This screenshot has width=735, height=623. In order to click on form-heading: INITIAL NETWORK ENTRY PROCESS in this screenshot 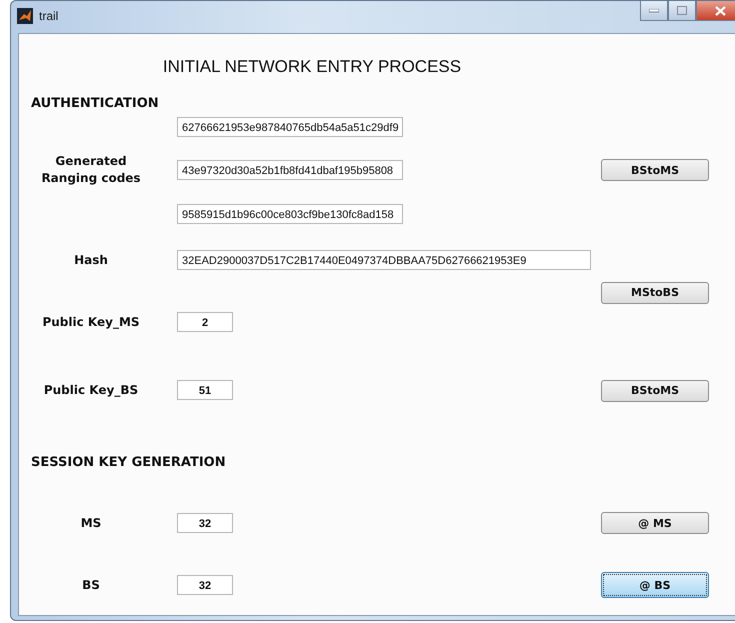, I will do `click(312, 67)`.